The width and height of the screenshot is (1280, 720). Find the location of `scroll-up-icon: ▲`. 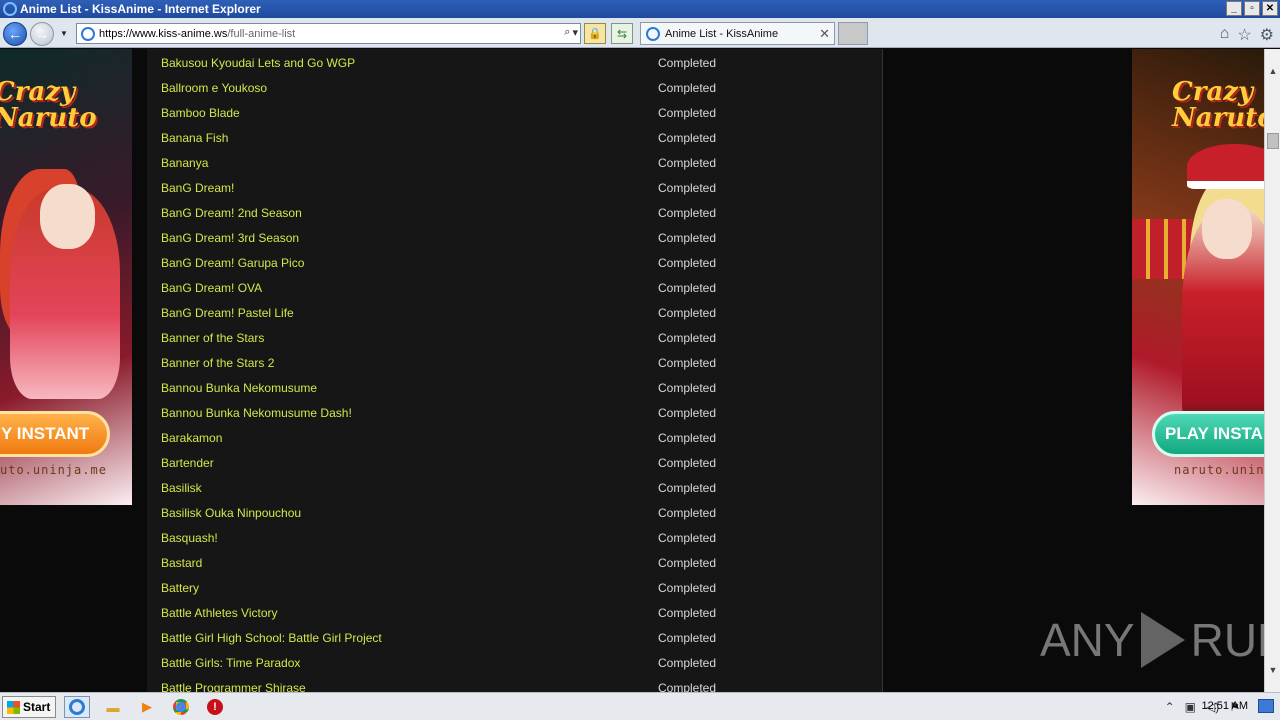

scroll-up-icon: ▲ is located at coordinates (1272, 71).